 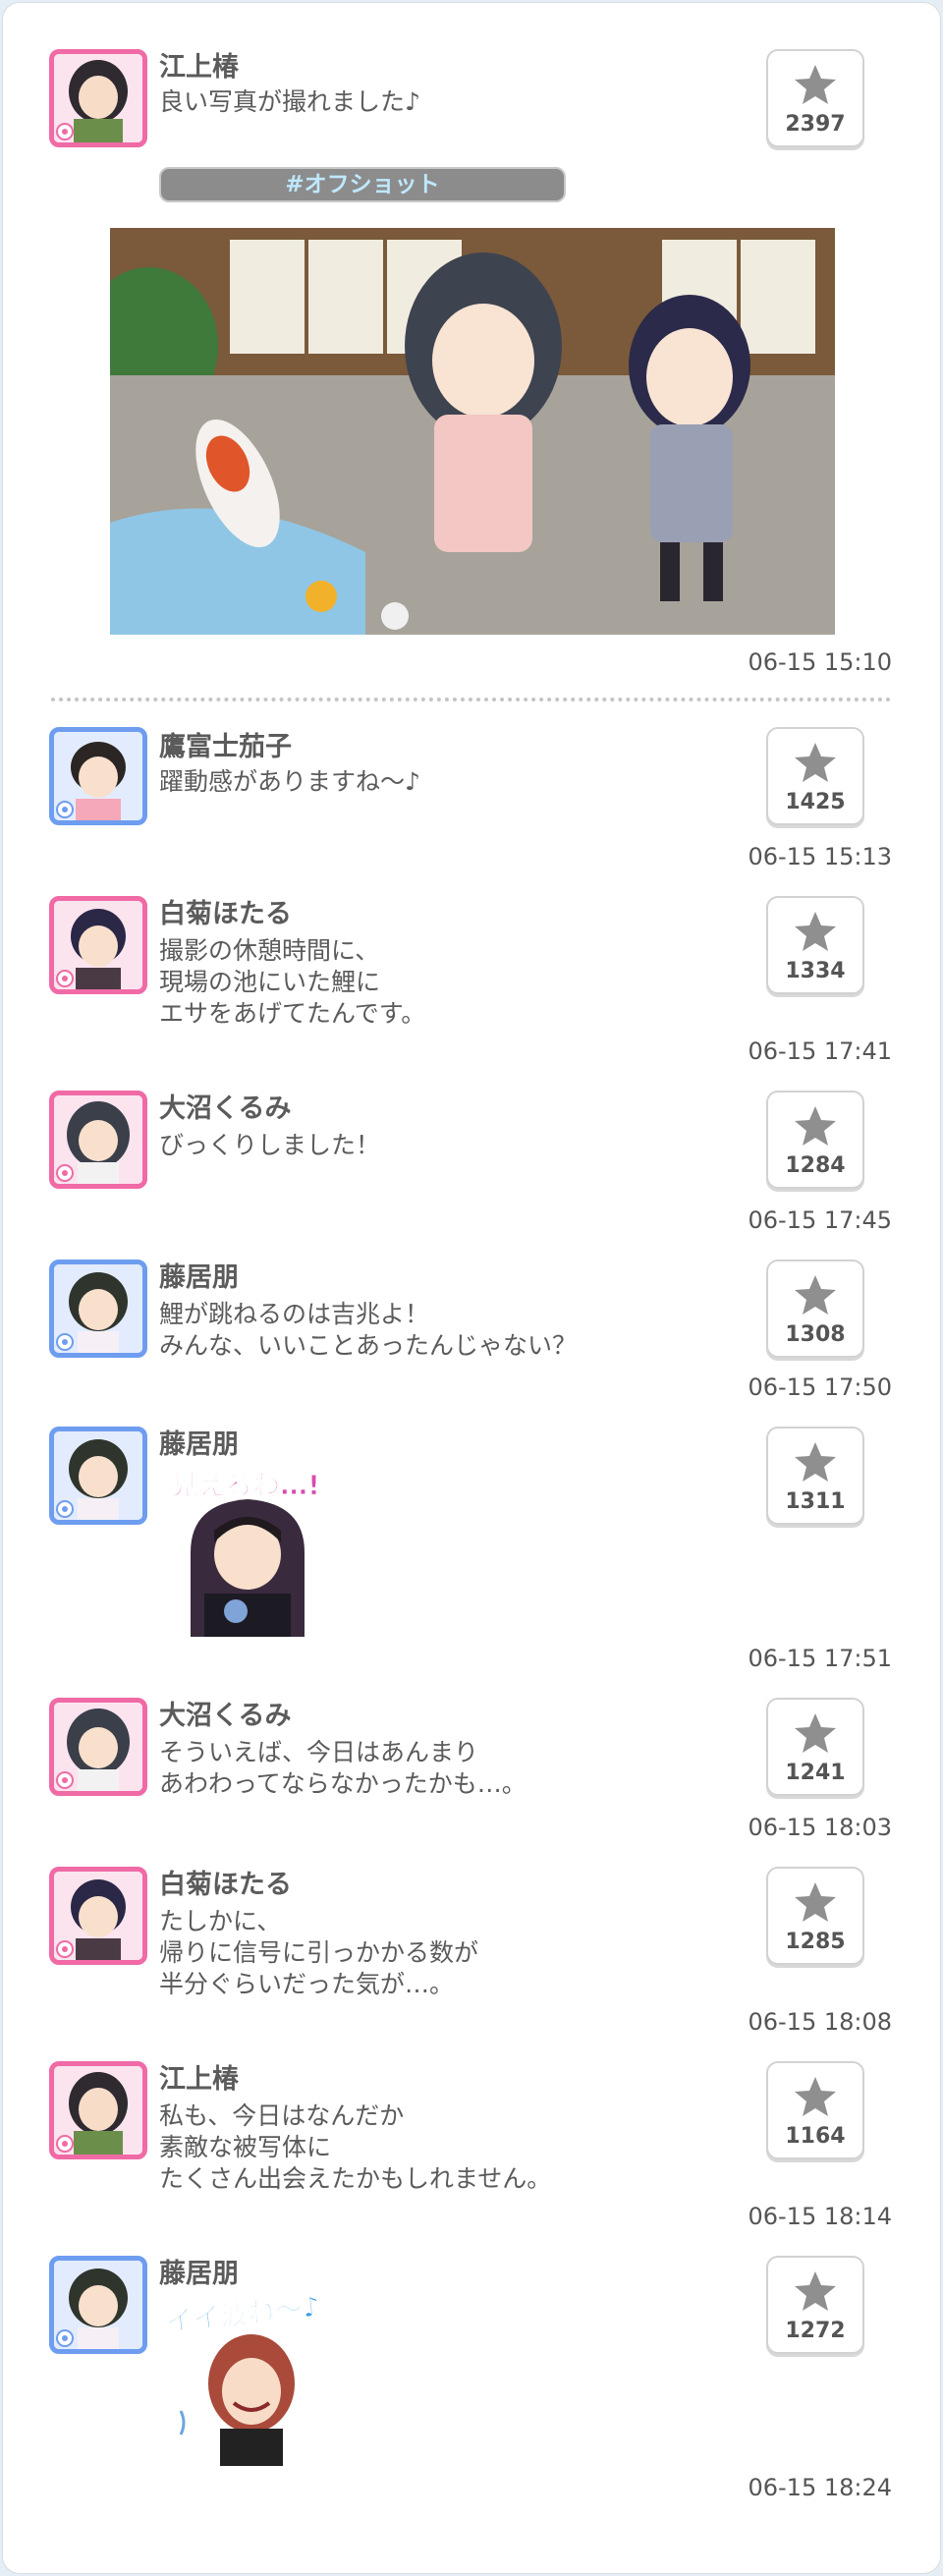 I want to click on like-count: 2397, so click(x=815, y=124).